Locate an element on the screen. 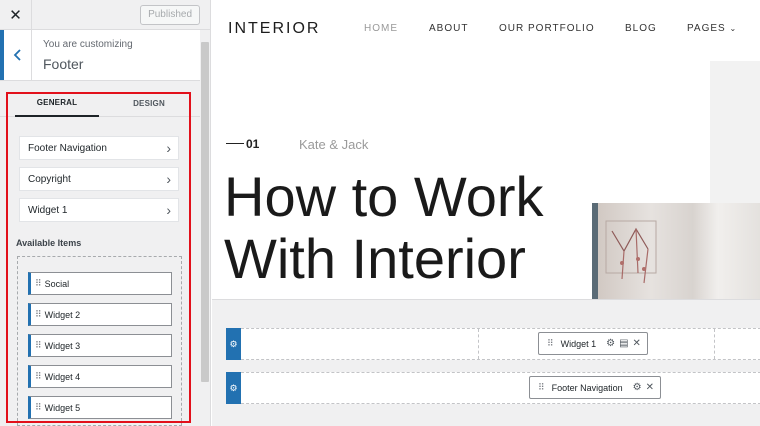 This screenshot has height=426, width=760. available-items-title: Available Items is located at coordinates (49, 243).